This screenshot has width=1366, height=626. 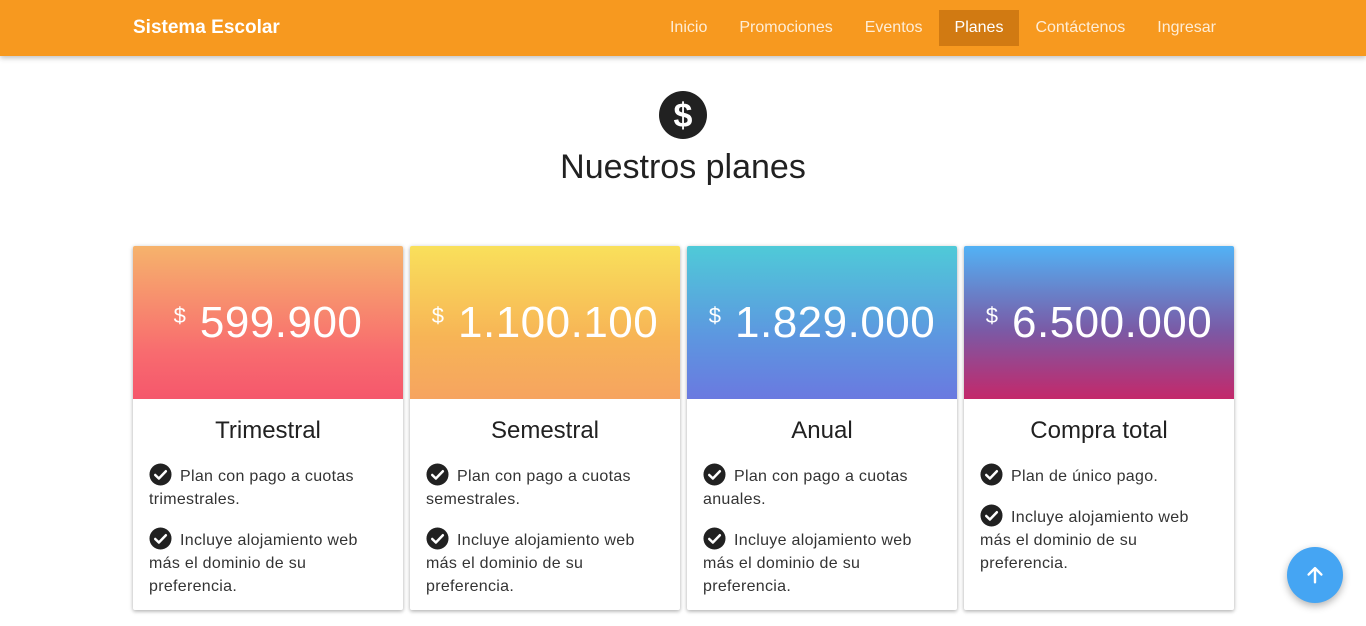 I want to click on nav-link-inicio: Inicio, so click(x=688, y=28).